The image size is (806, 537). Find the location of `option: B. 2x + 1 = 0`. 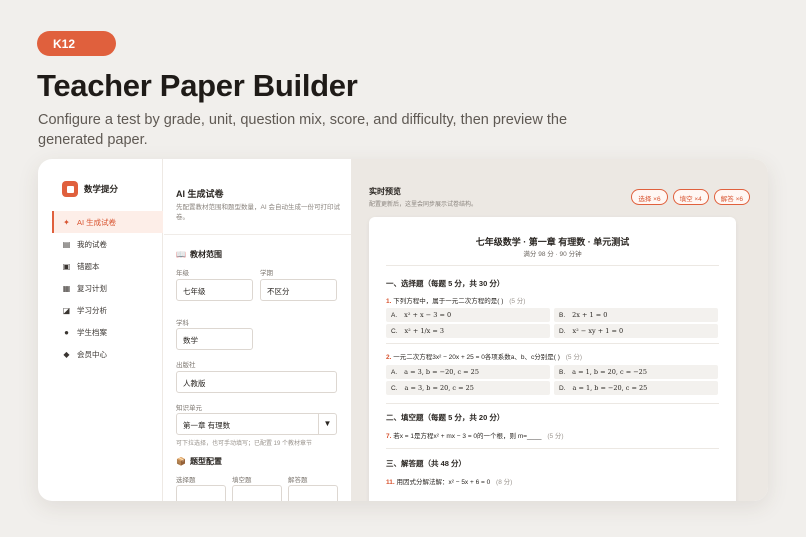

option: B. 2x + 1 = 0 is located at coordinates (636, 315).